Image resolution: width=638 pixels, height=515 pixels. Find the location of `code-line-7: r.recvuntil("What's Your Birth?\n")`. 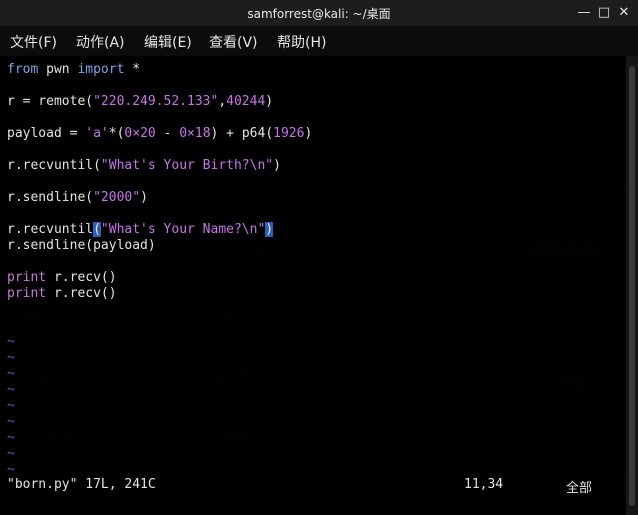

code-line-7: r.recvuntil("What's Your Birth?\n") is located at coordinates (144, 166).